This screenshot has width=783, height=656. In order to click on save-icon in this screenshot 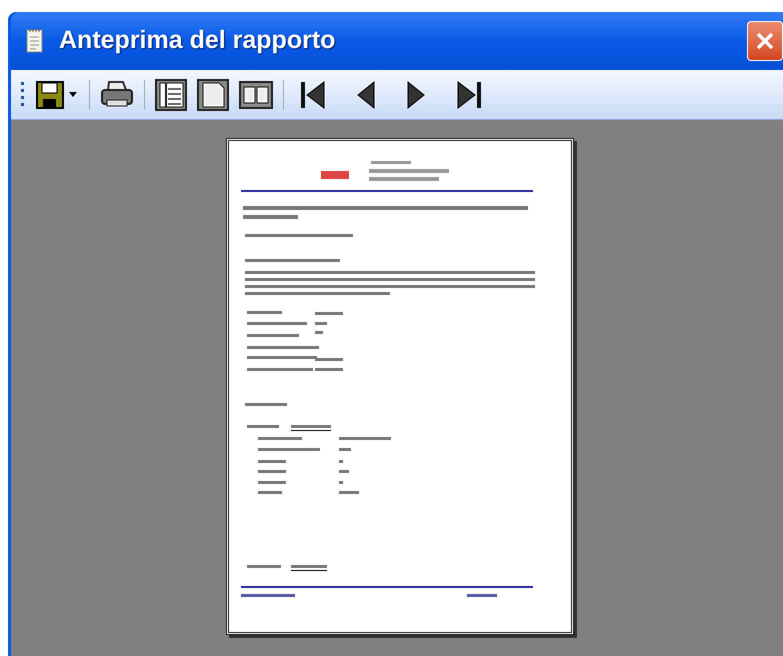, I will do `click(57, 95)`.